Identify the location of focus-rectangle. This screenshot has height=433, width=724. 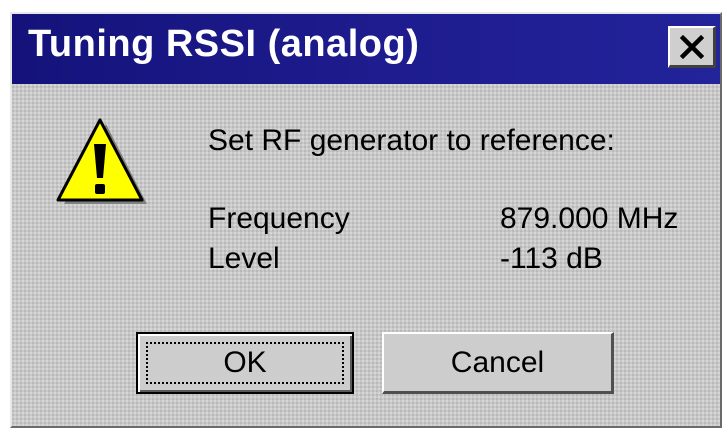
(245, 363).